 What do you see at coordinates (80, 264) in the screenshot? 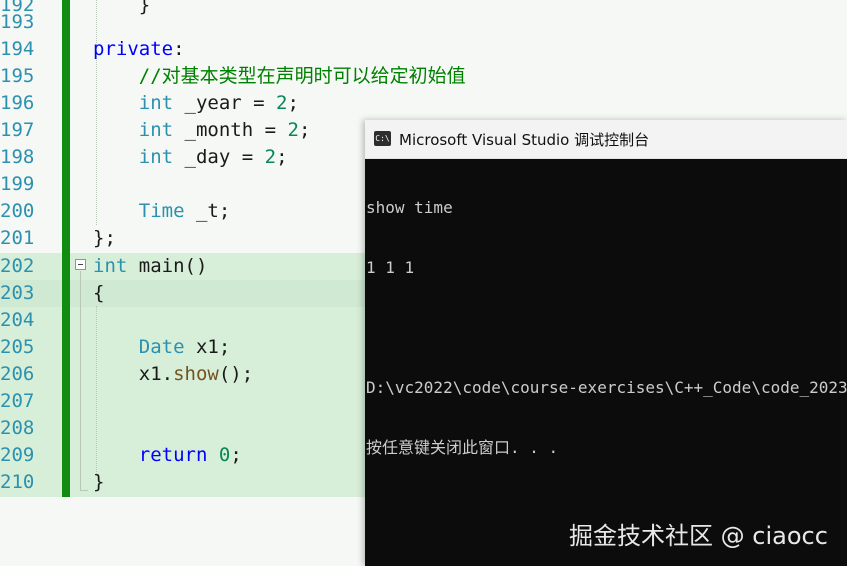
I see `collapse-toggle-icon` at bounding box center [80, 264].